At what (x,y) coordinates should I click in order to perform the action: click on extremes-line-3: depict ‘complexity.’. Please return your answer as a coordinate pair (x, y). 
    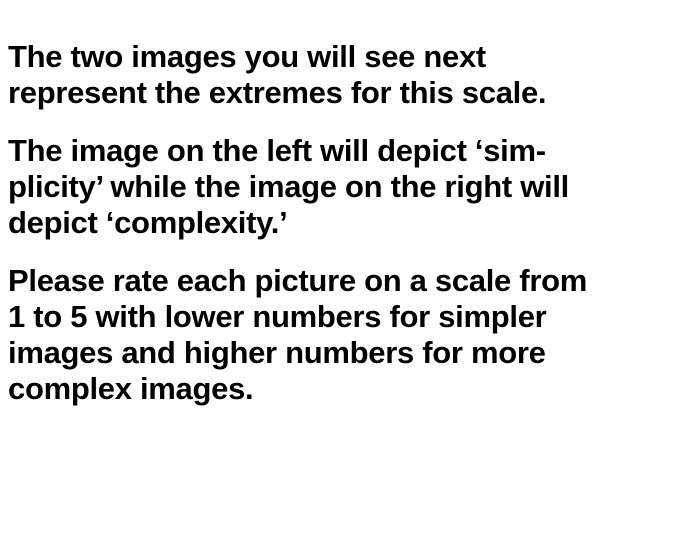
    Looking at the image, I should click on (148, 222).